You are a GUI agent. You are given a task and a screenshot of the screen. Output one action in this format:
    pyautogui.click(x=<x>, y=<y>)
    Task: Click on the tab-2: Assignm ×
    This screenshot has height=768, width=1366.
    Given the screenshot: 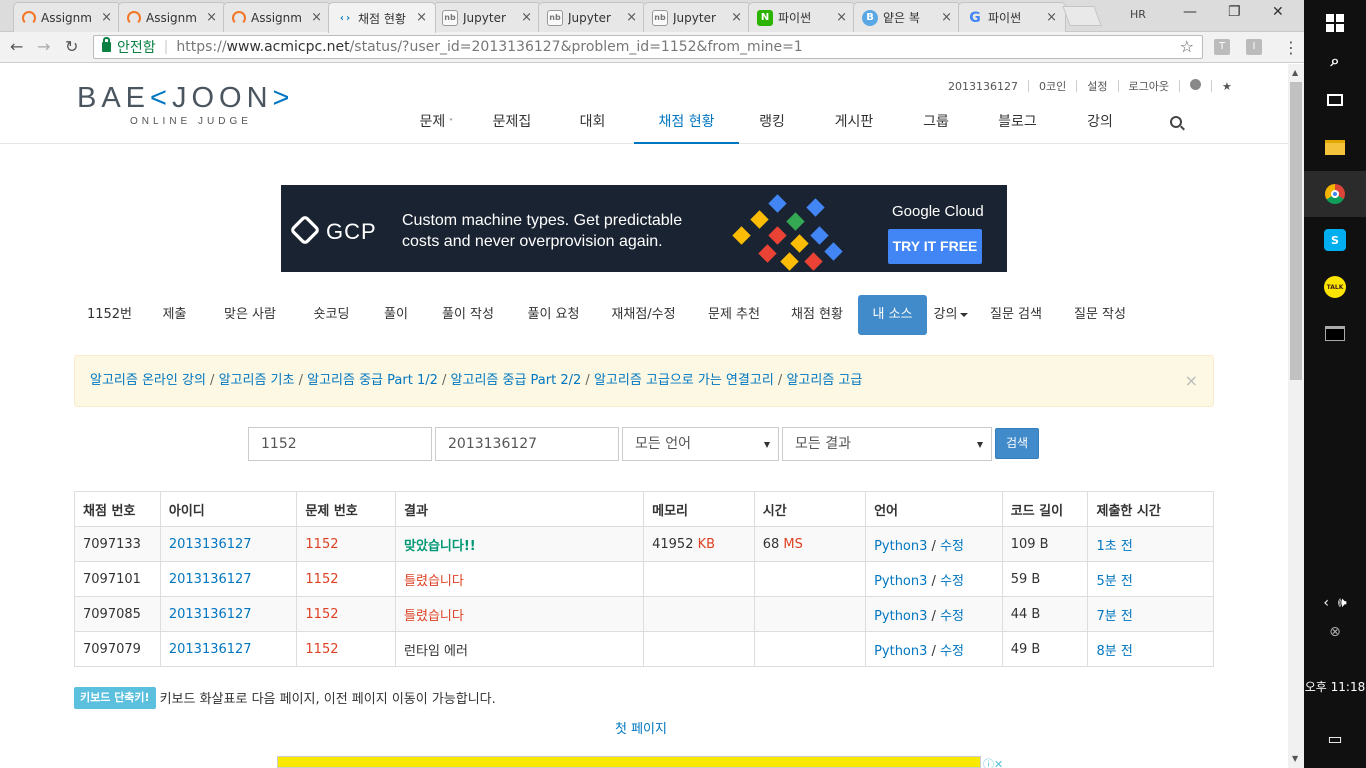 What is the action you would take?
    pyautogui.click(x=172, y=17)
    